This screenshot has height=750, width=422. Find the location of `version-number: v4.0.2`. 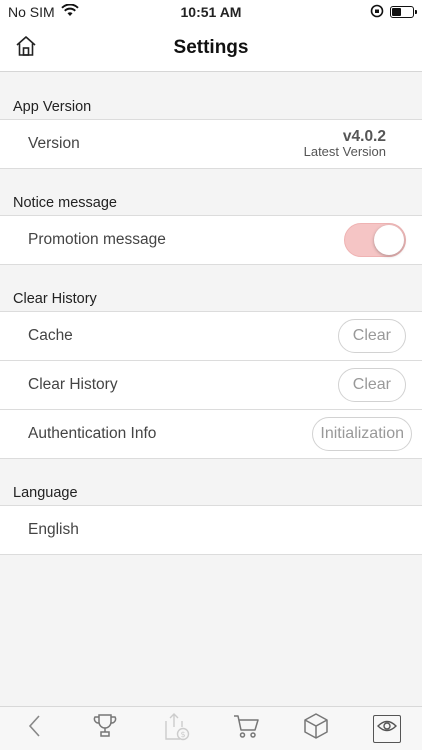

version-number: v4.0.2 is located at coordinates (364, 137).